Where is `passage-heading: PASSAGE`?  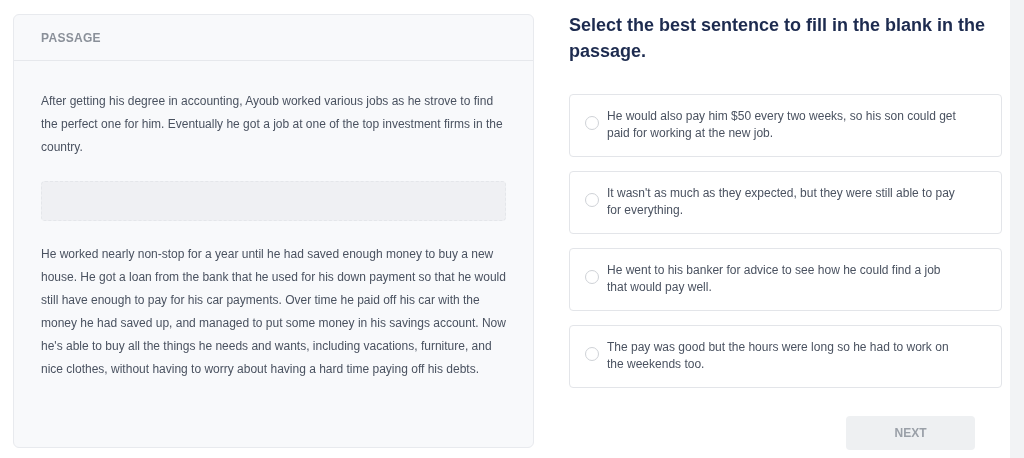 passage-heading: PASSAGE is located at coordinates (71, 38).